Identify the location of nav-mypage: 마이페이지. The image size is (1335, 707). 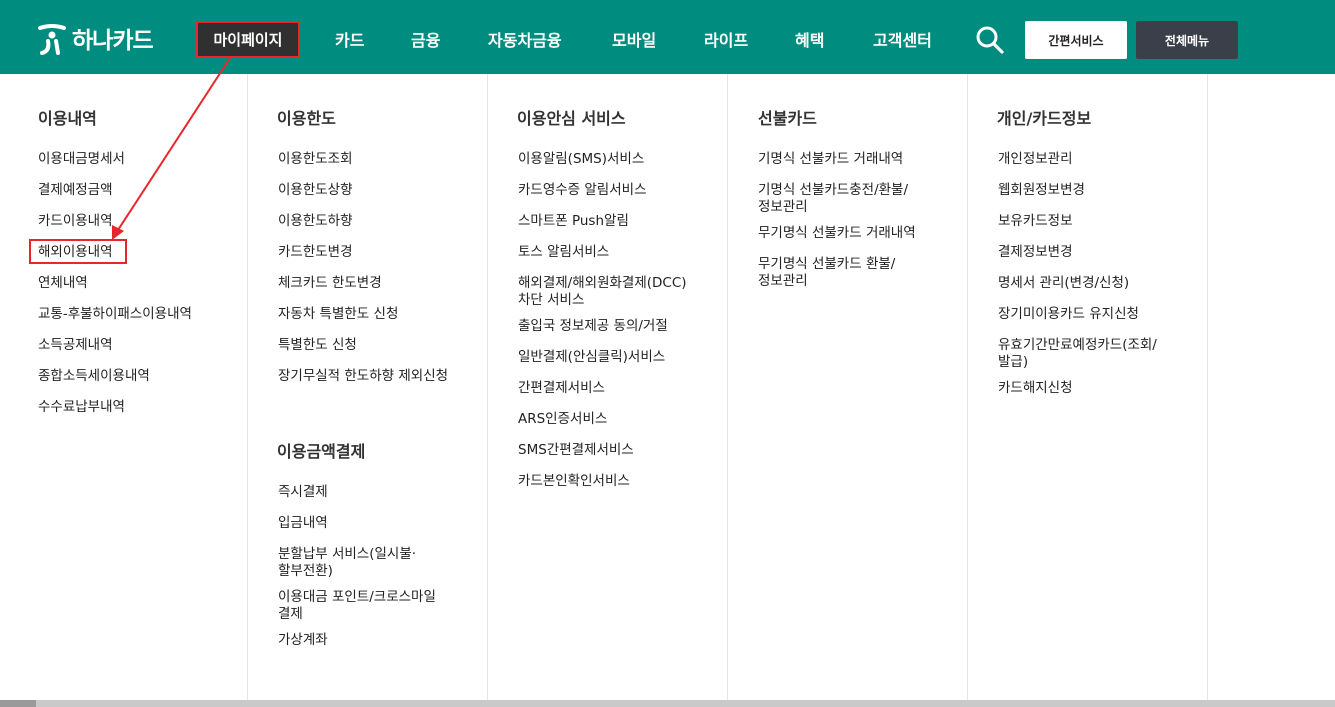
(248, 39).